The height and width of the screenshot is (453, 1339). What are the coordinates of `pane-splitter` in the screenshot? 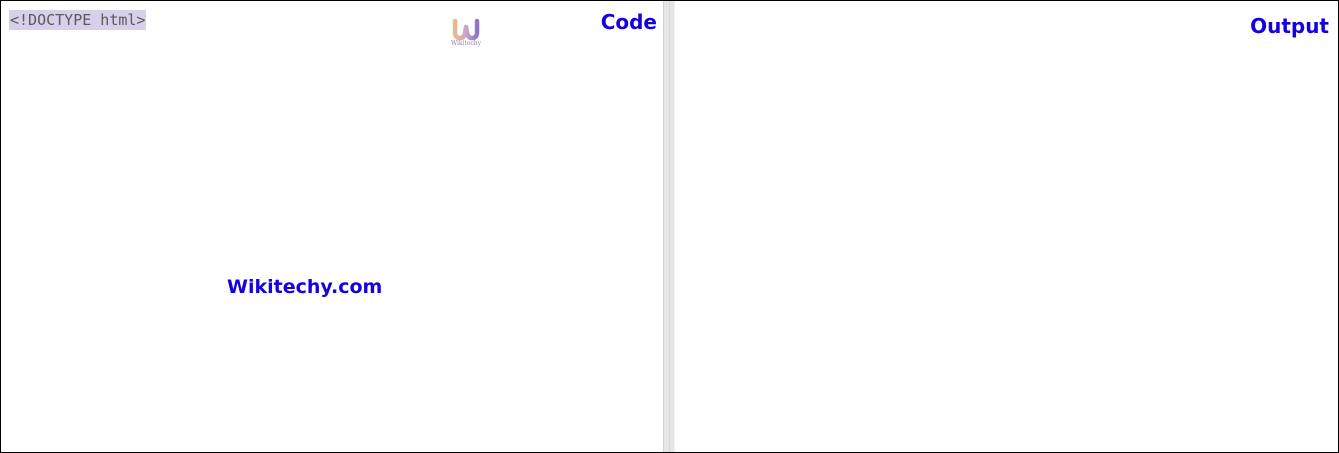 It's located at (669, 226).